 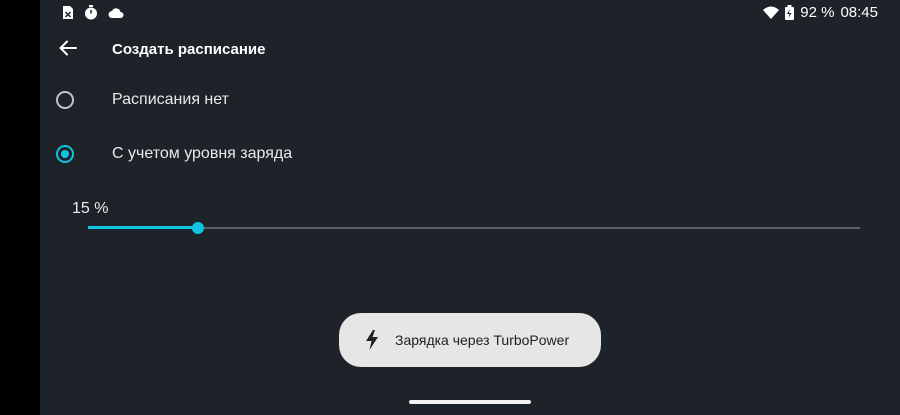 What do you see at coordinates (474, 228) in the screenshot?
I see `battery-level-slider` at bounding box center [474, 228].